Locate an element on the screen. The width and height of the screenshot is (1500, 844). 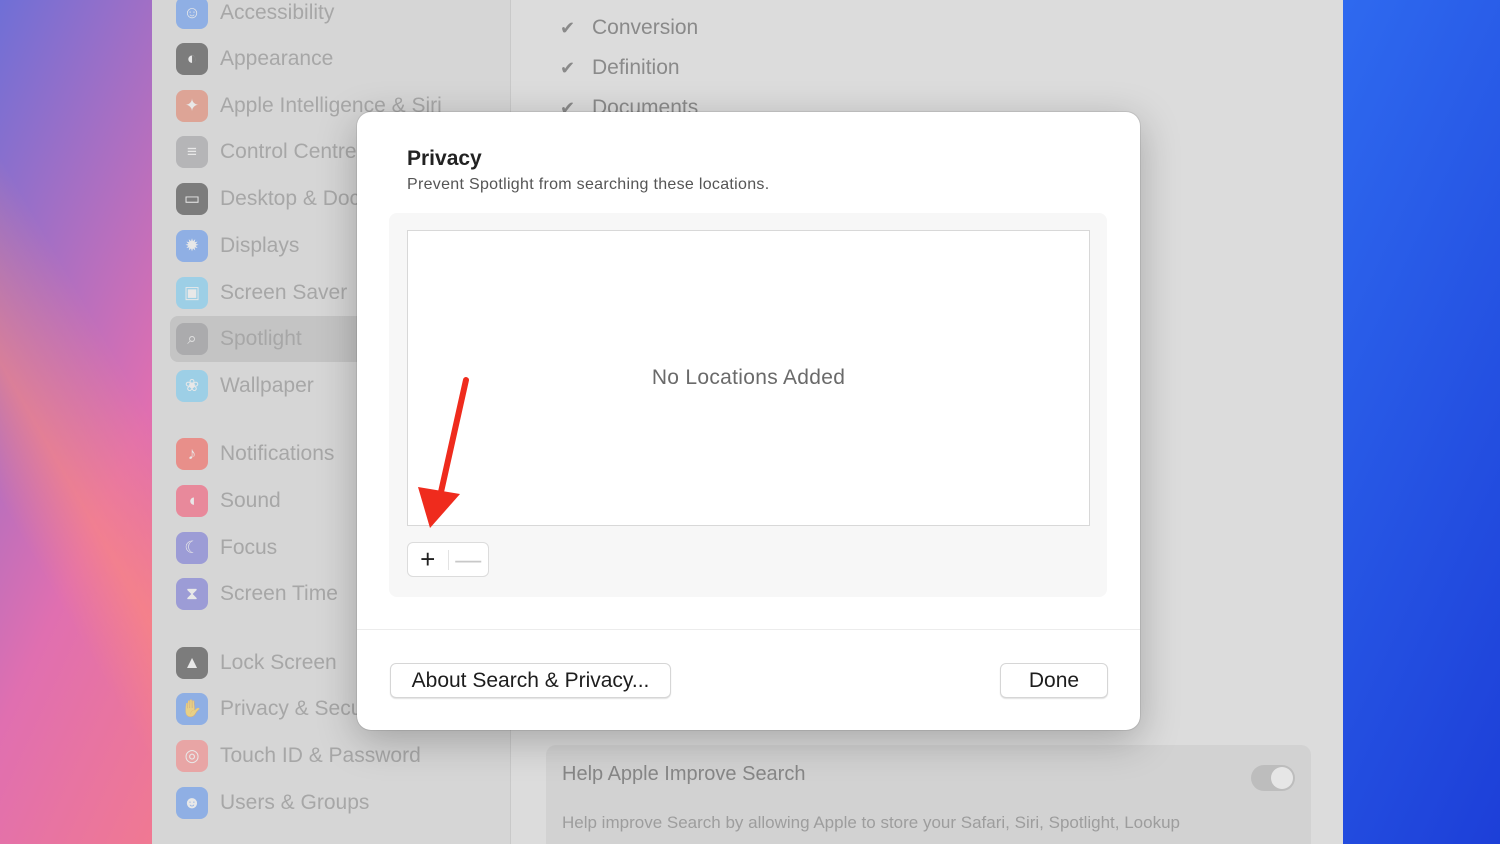
arrow-head is located at coordinates (439, 507).